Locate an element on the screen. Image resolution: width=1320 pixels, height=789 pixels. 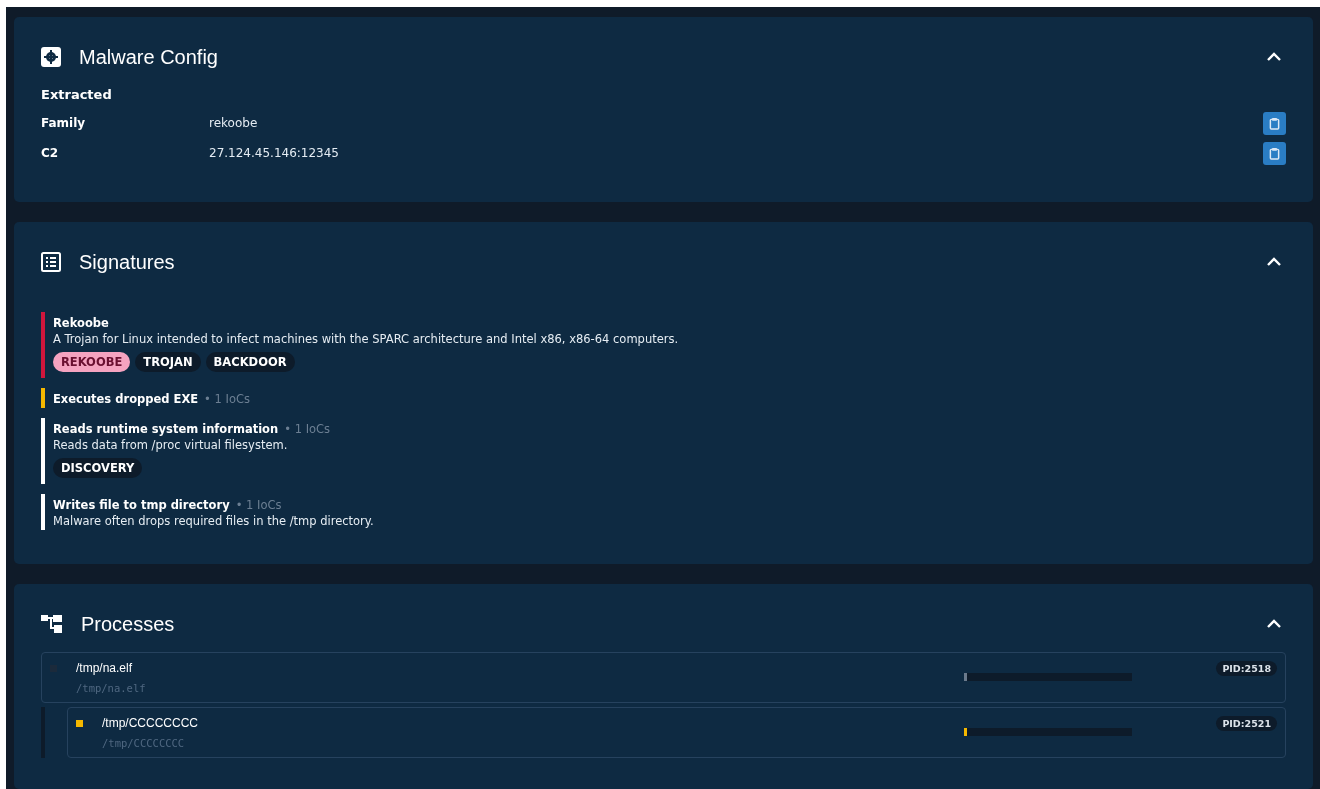
signature-description: Reads data from /proc virtual filesystem. is located at coordinates (171, 445).